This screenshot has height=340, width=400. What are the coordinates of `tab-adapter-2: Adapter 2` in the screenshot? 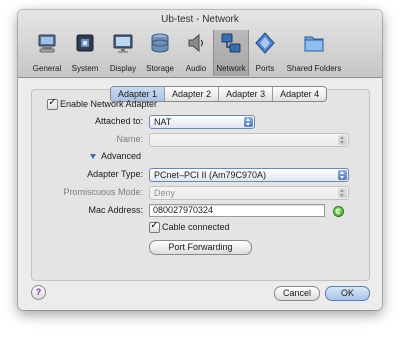 It's located at (192, 94).